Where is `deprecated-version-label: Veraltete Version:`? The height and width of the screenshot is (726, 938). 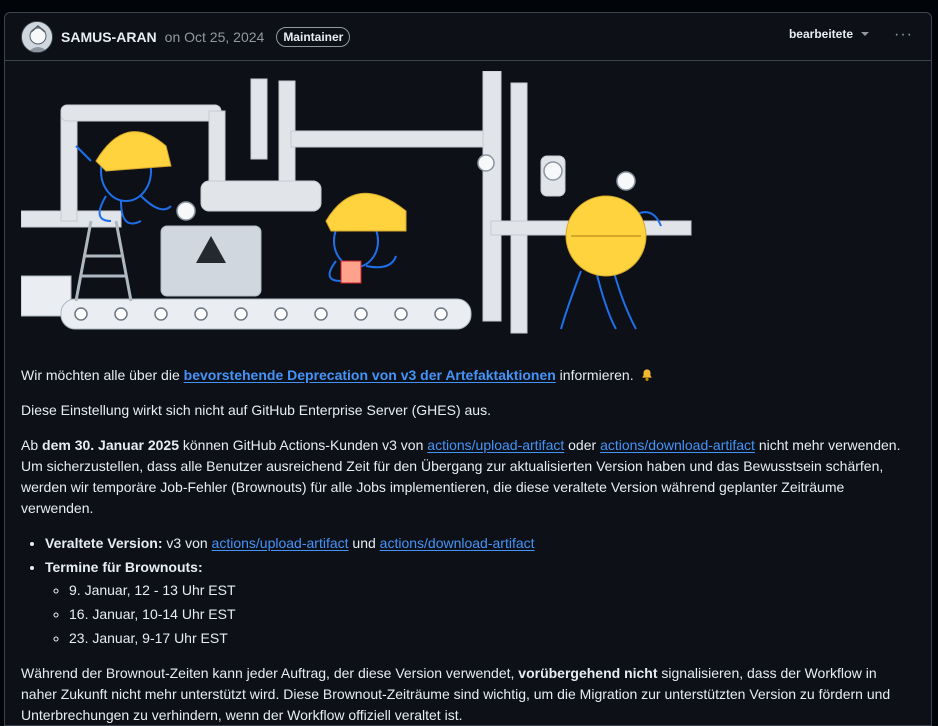
deprecated-version-label: Veraltete Version: is located at coordinates (104, 543).